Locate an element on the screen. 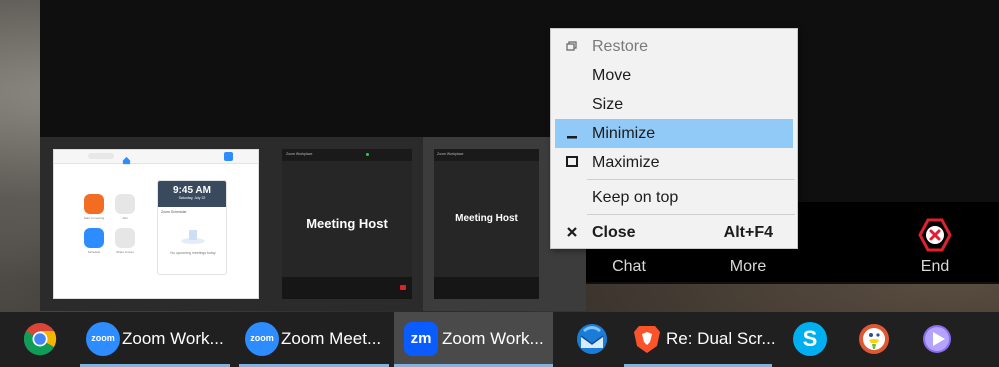  recording-dot is located at coordinates (367, 154).